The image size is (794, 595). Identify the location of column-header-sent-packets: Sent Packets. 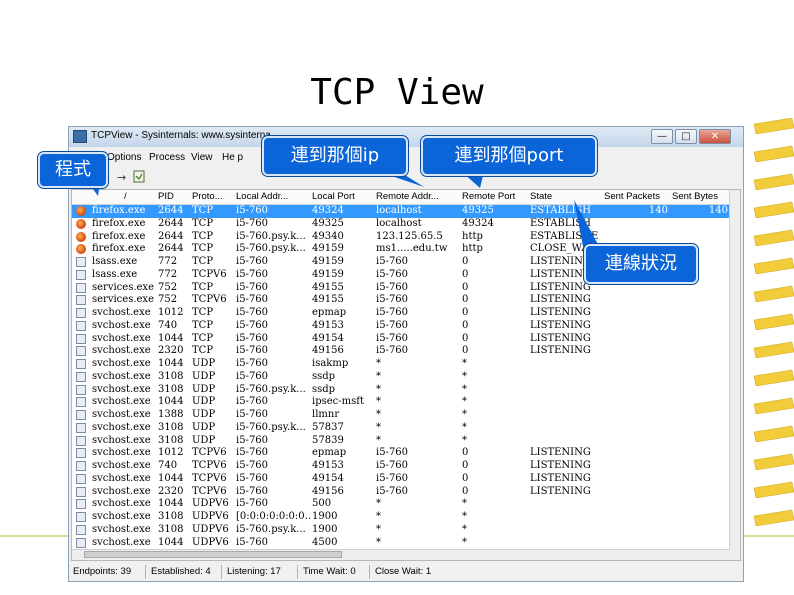
(636, 196).